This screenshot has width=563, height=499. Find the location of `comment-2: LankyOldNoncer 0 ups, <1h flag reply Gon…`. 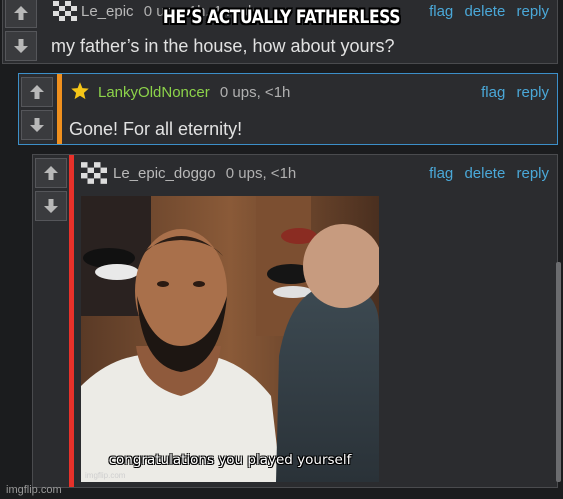

comment-2: LankyOldNoncer 0 ups, <1h flag reply Gon… is located at coordinates (288, 109).